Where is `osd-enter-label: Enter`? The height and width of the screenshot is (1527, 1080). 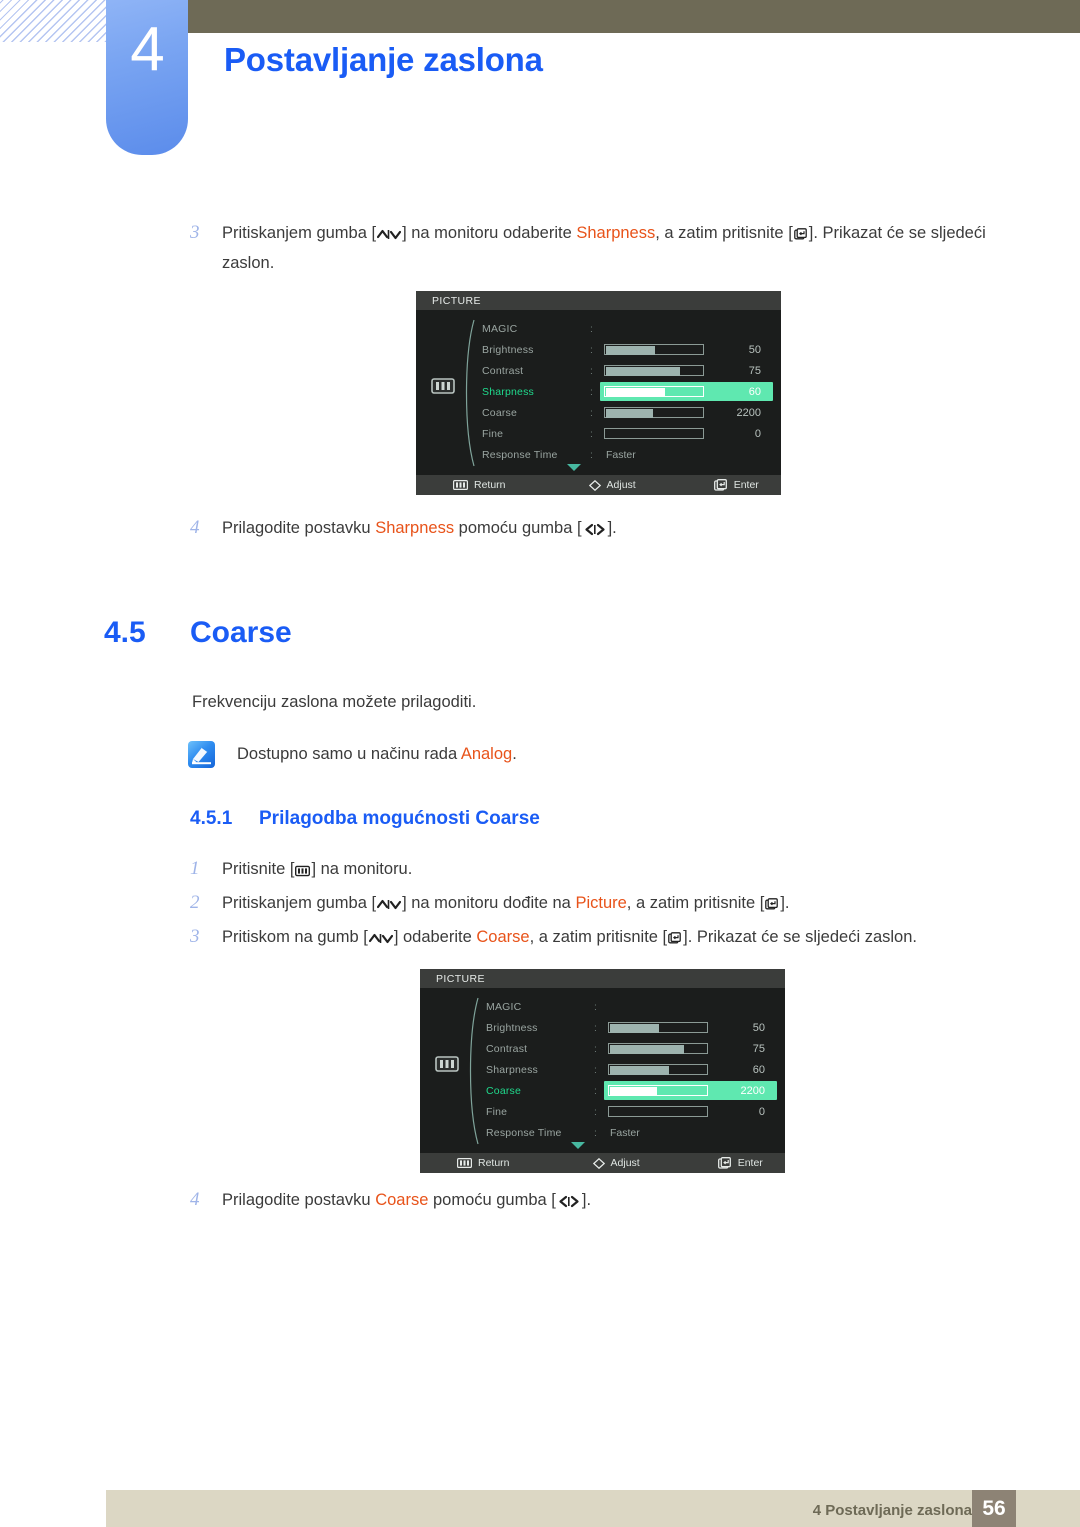
osd-enter-label: Enter is located at coordinates (750, 1163).